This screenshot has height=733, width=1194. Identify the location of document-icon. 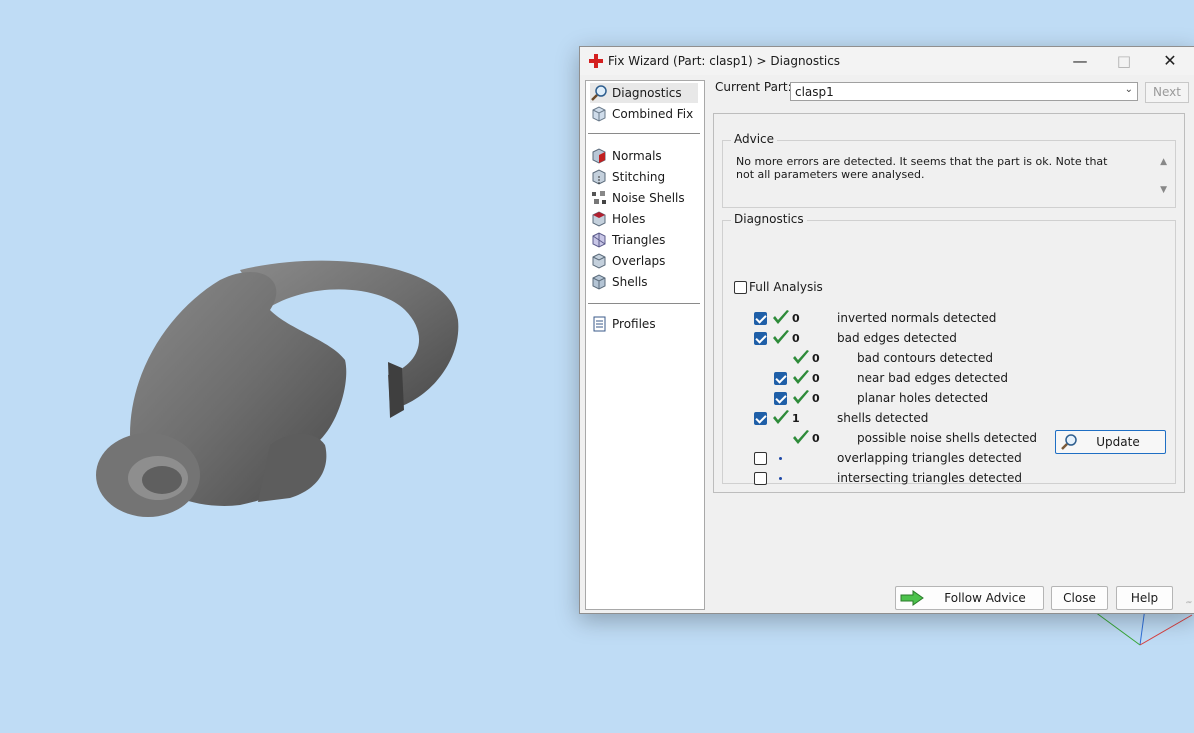
(599, 324).